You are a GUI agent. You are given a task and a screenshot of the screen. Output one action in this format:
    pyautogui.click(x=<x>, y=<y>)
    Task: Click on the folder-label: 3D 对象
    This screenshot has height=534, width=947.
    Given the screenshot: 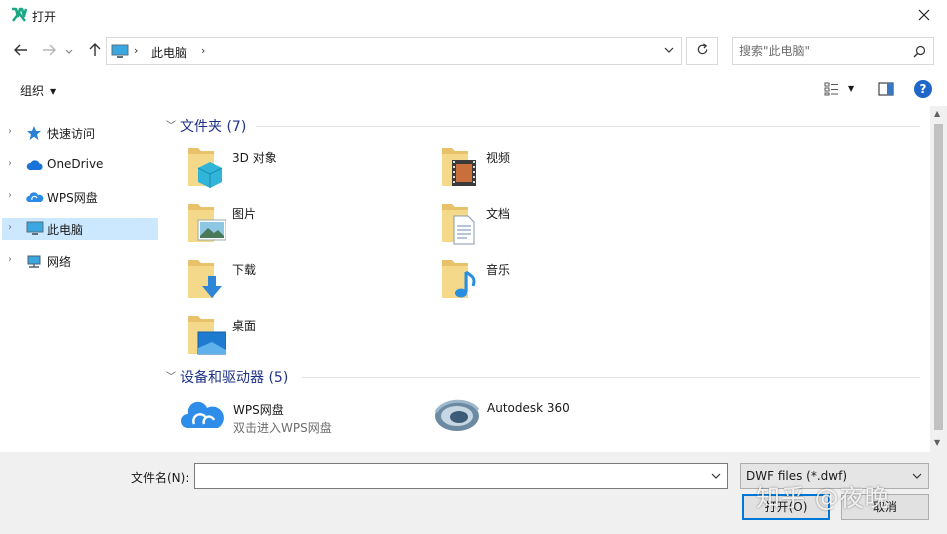 What is the action you would take?
    pyautogui.click(x=254, y=158)
    